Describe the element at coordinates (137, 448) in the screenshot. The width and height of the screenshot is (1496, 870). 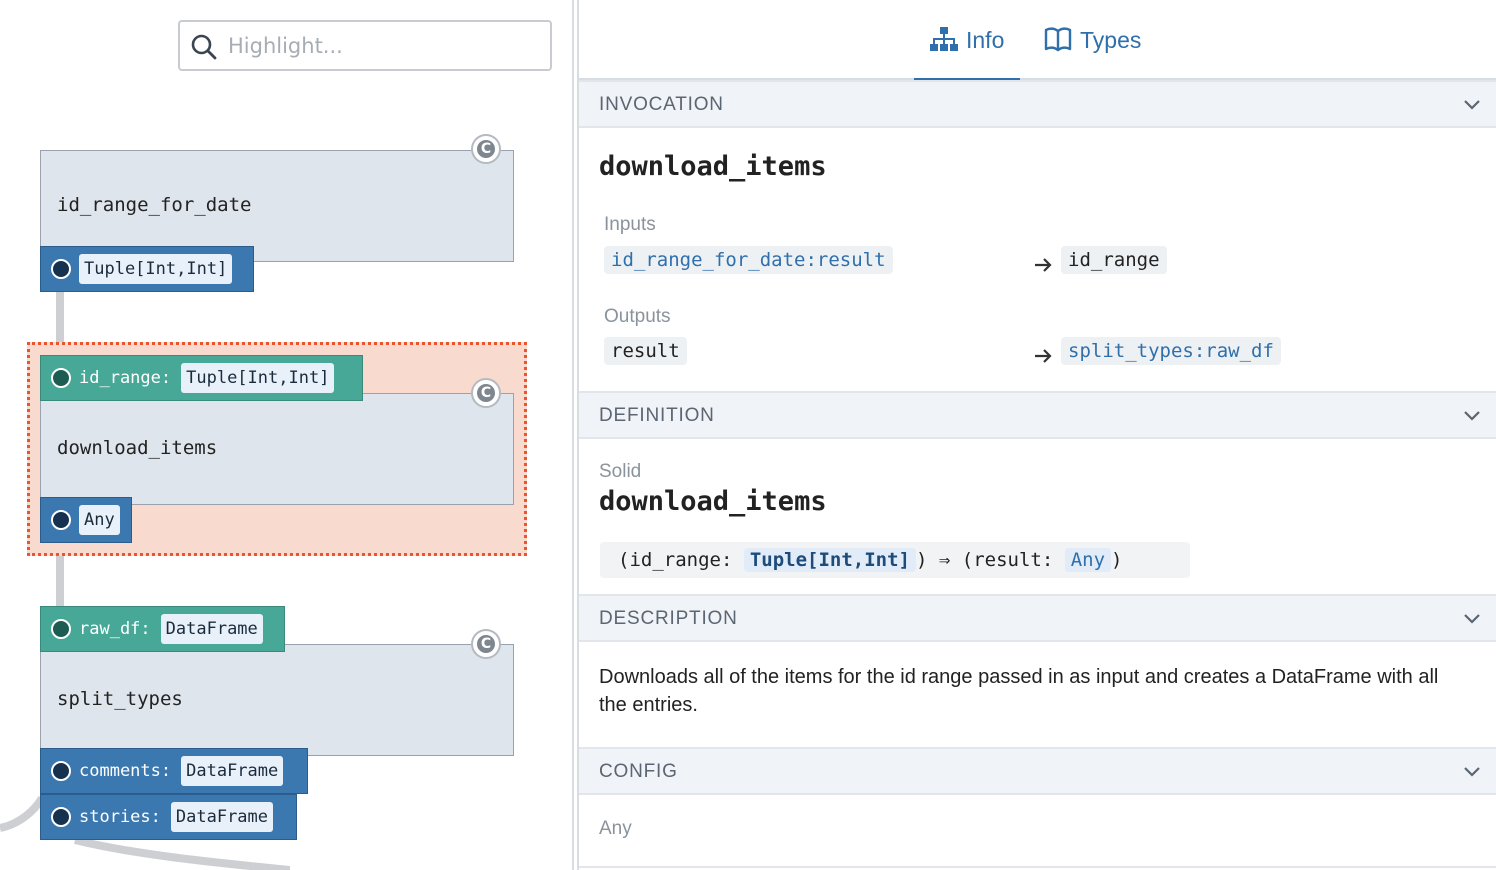
I see `node-title: download_items` at that location.